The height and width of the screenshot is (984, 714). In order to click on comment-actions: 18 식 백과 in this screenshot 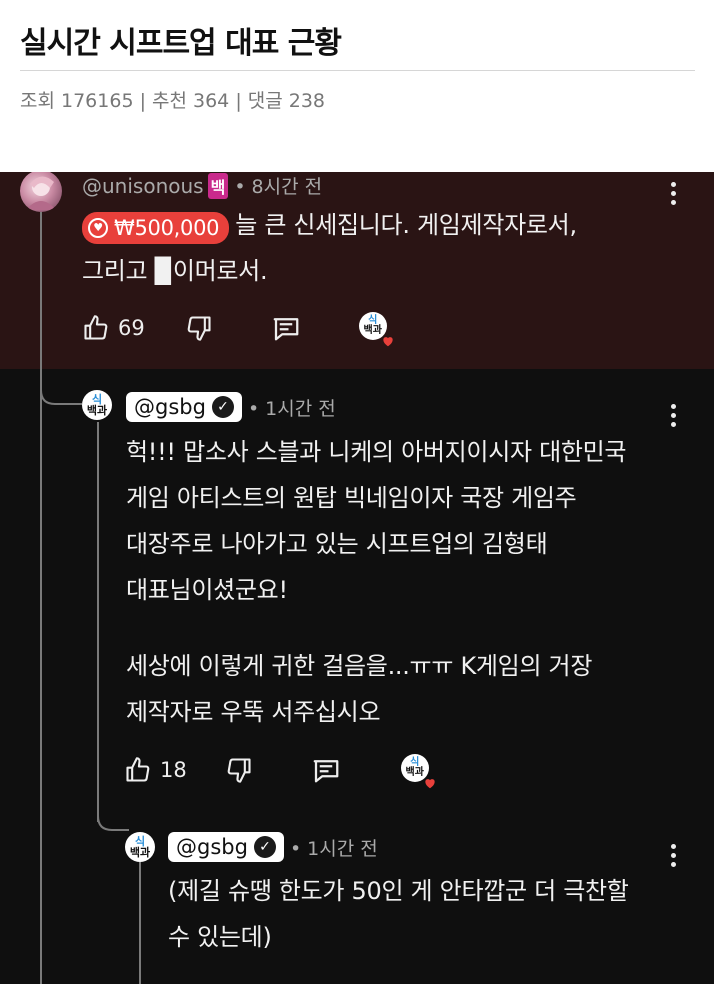, I will do `click(279, 771)`.